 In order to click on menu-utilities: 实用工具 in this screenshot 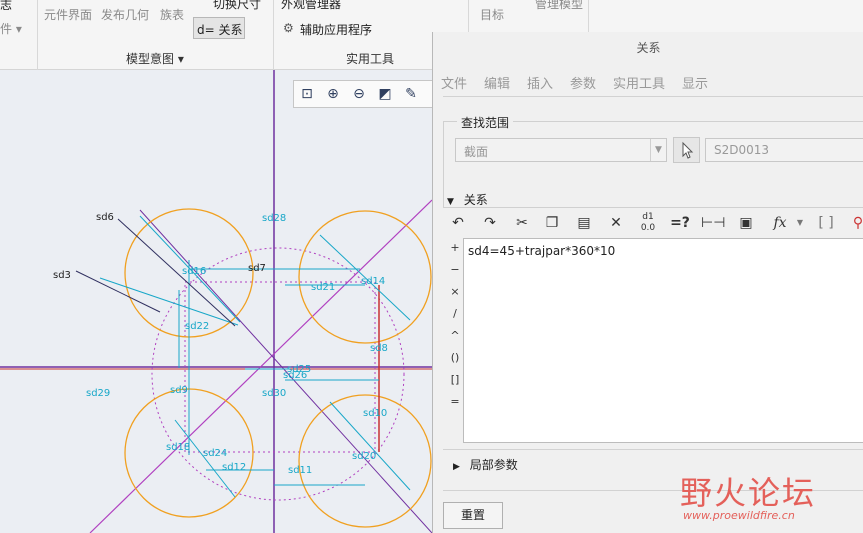, I will do `click(639, 82)`.